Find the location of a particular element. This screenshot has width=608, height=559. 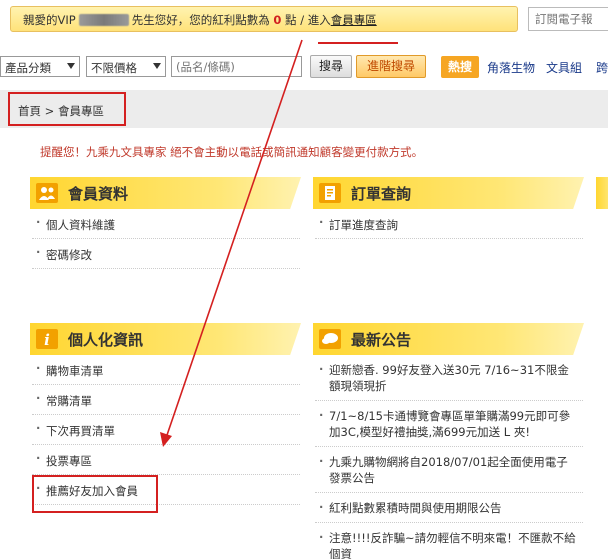

personal-info-header: i 個人化資訊 is located at coordinates (165, 339).